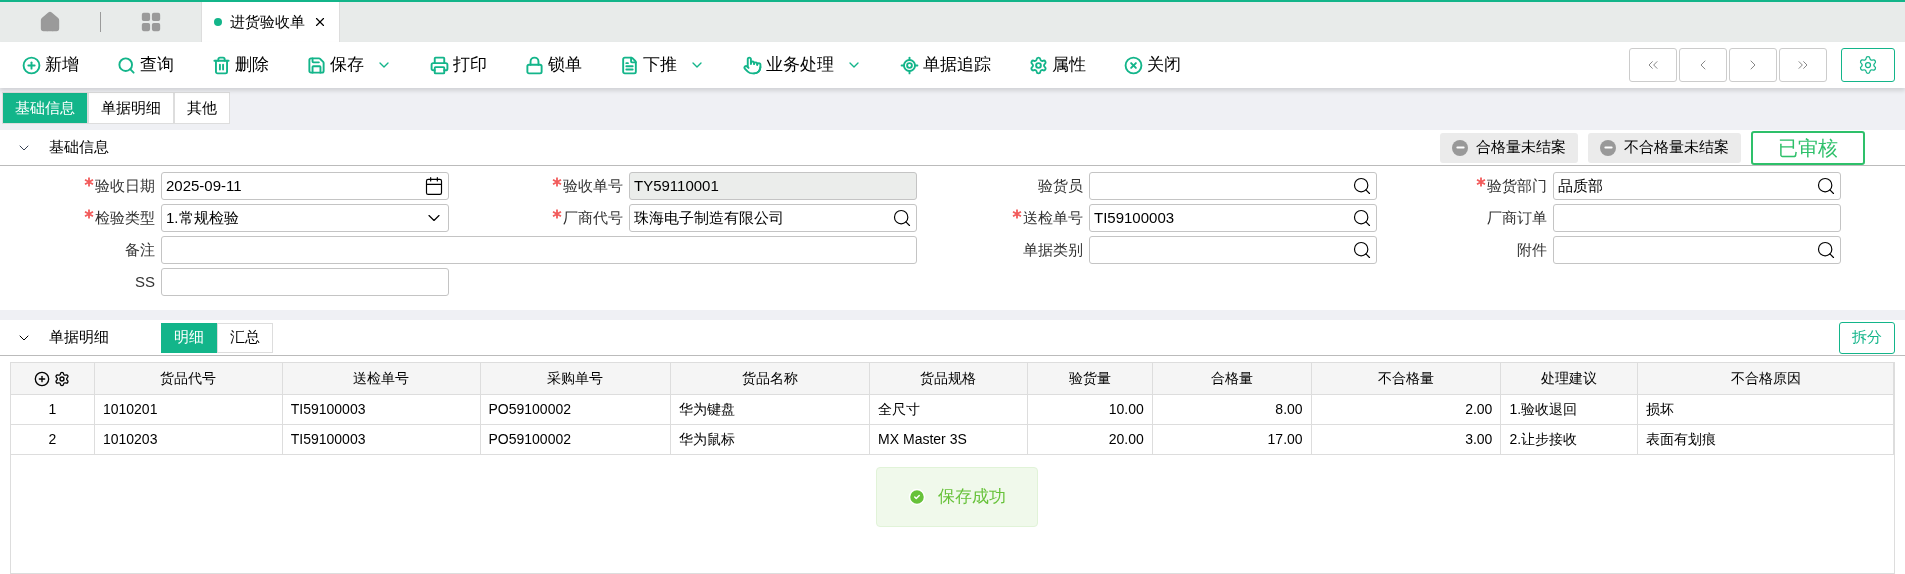  Describe the element at coordinates (1090, 439) in the screenshot. I see `table-cell: 20.00` at that location.